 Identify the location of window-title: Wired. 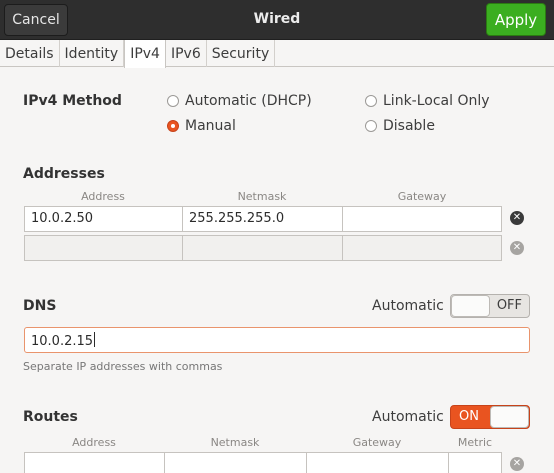
(277, 19).